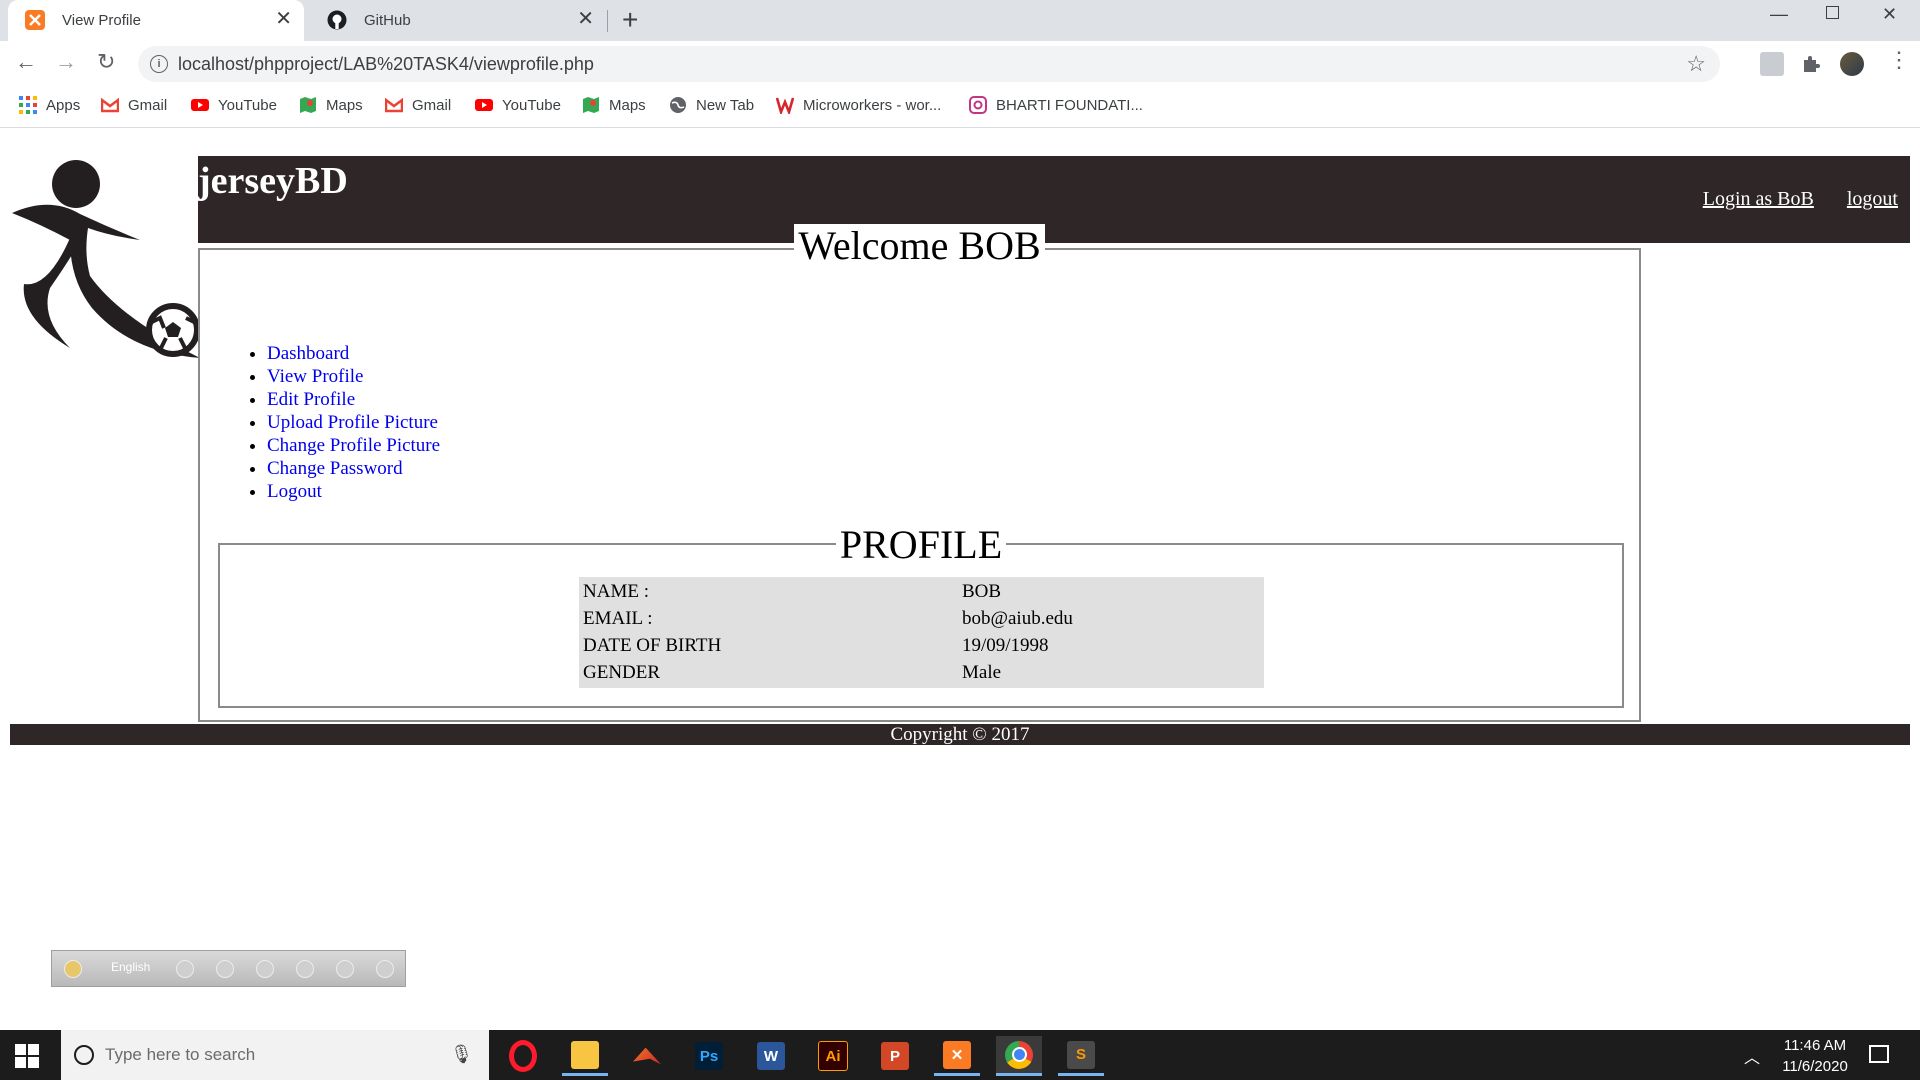 Image resolution: width=1920 pixels, height=1080 pixels. Describe the element at coordinates (110, 105) in the screenshot. I see `gmail-icon` at that location.